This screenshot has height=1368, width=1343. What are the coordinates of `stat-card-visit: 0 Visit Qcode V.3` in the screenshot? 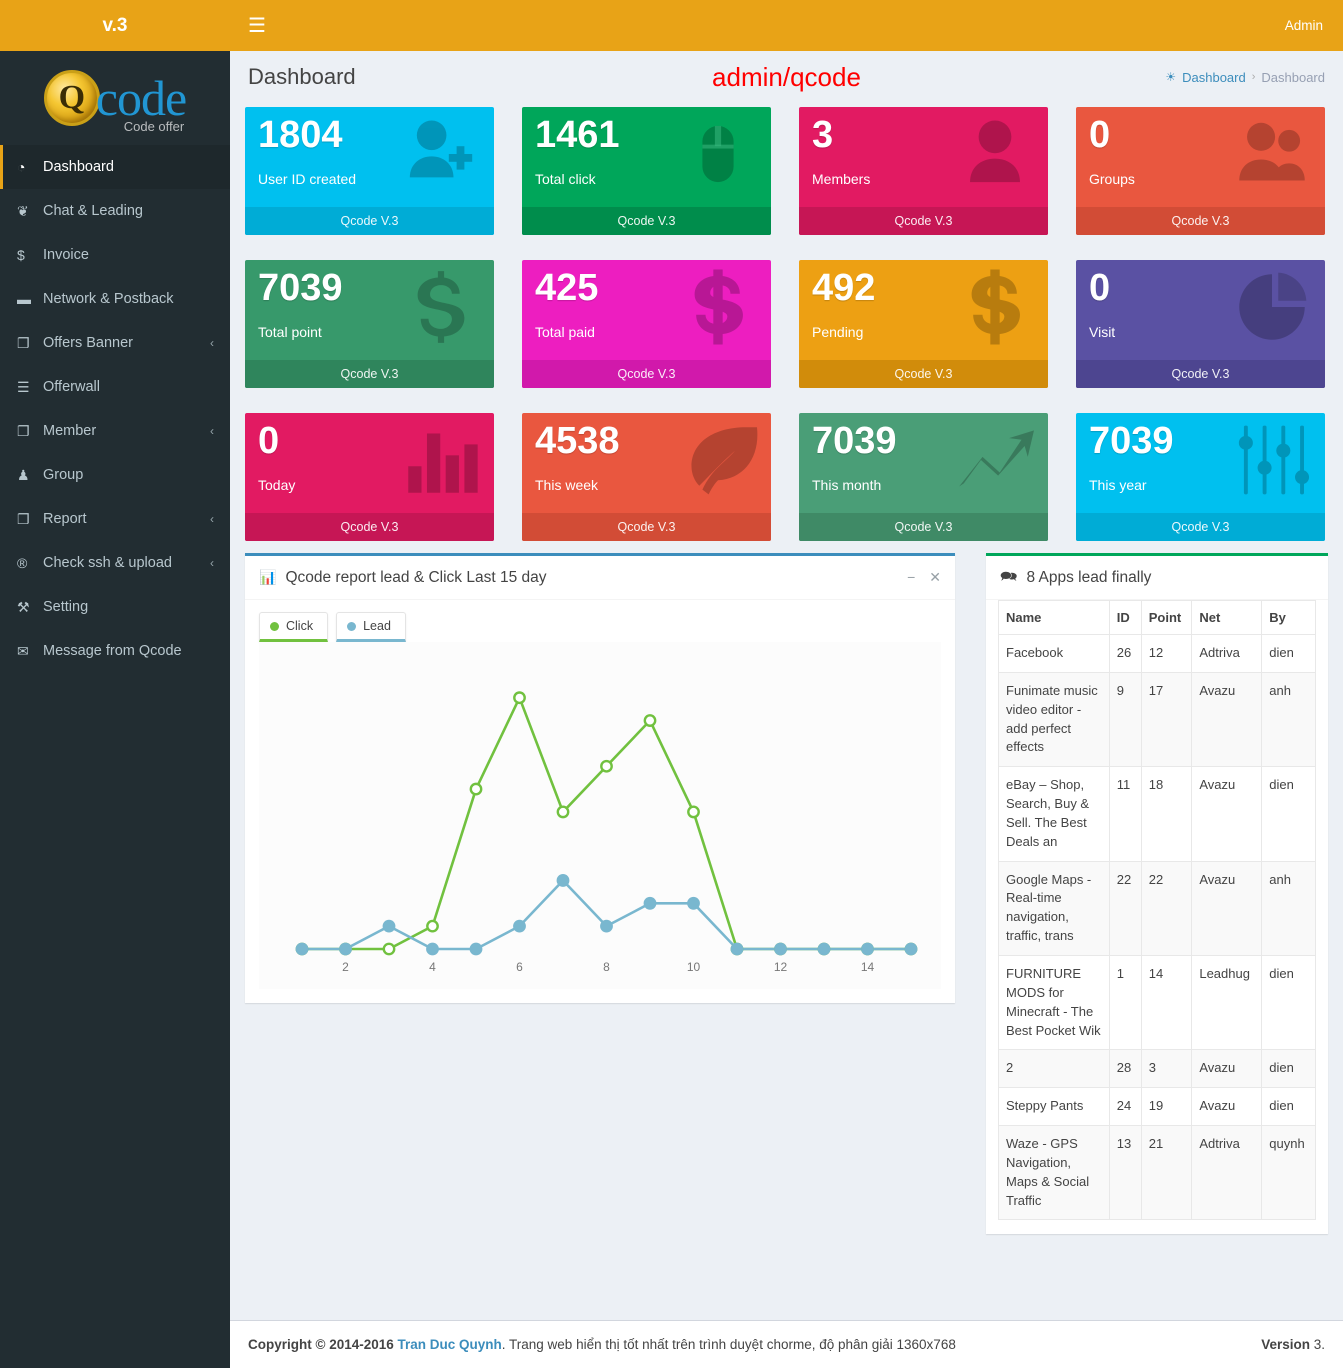 It's located at (1200, 324).